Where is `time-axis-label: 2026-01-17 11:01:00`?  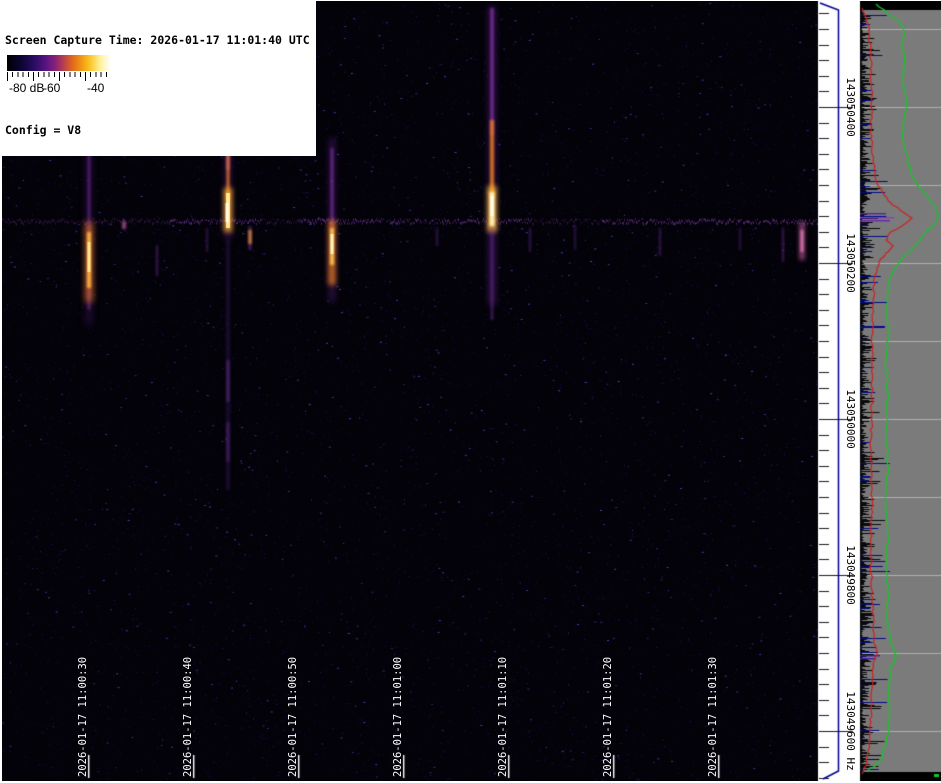 time-axis-label: 2026-01-17 11:01:00 is located at coordinates (398, 716).